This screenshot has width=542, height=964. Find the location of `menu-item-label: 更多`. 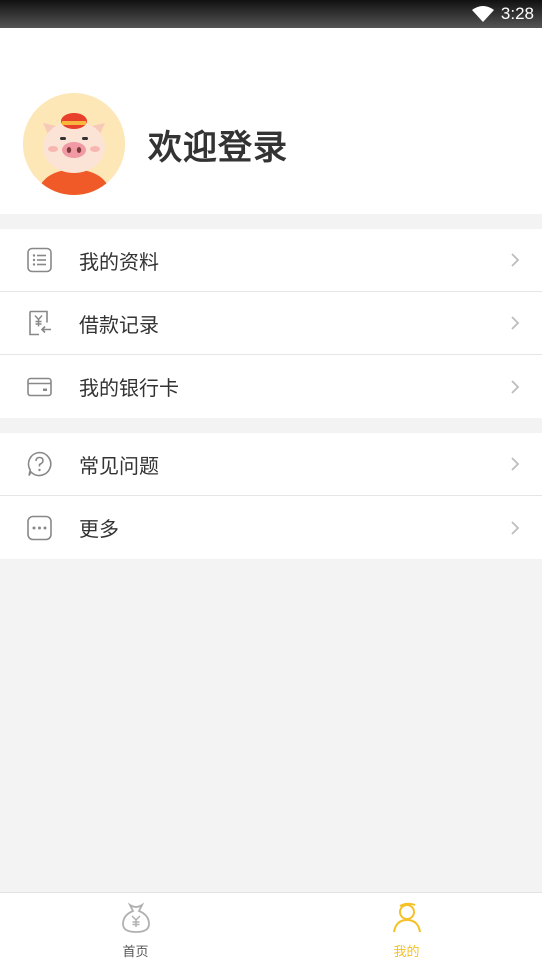

menu-item-label: 更多 is located at coordinates (99, 529).